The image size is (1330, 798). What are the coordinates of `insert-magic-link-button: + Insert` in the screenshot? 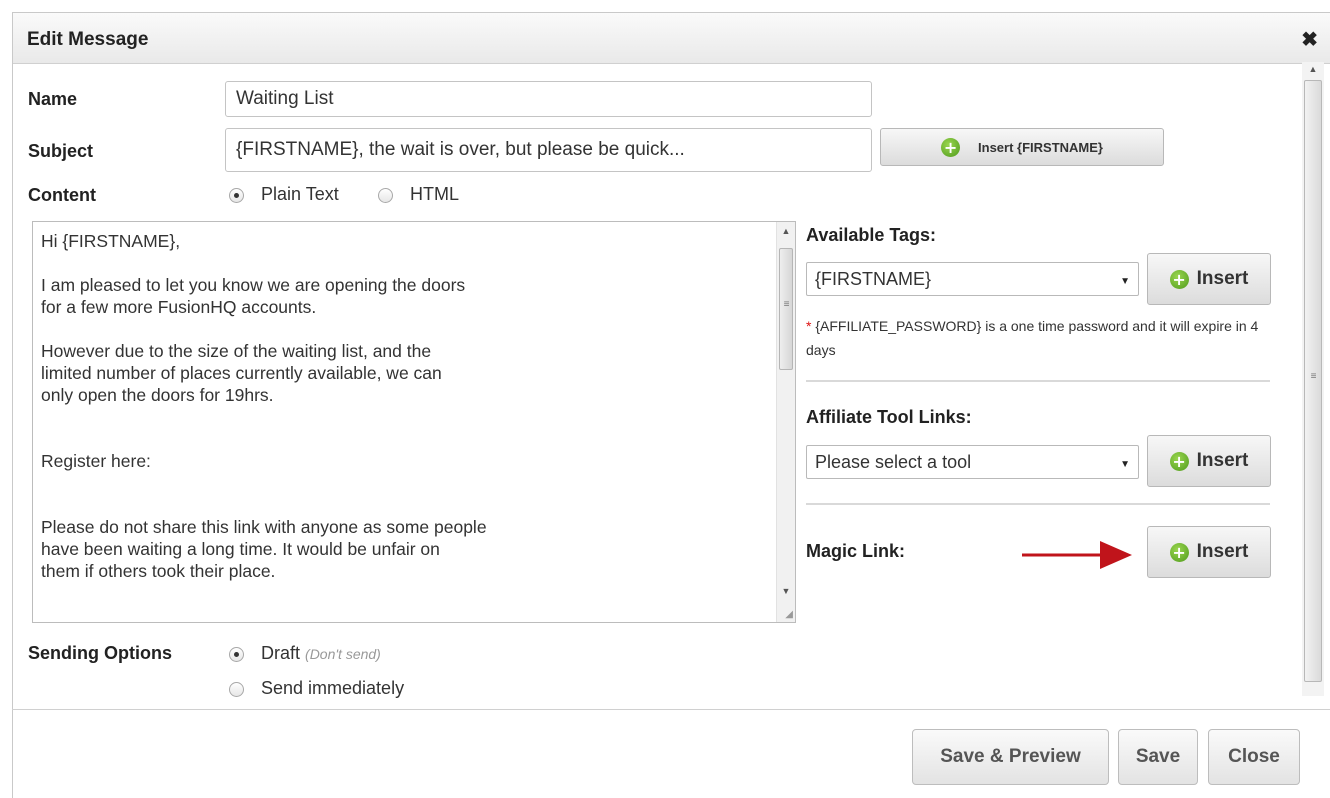 It's located at (1209, 552).